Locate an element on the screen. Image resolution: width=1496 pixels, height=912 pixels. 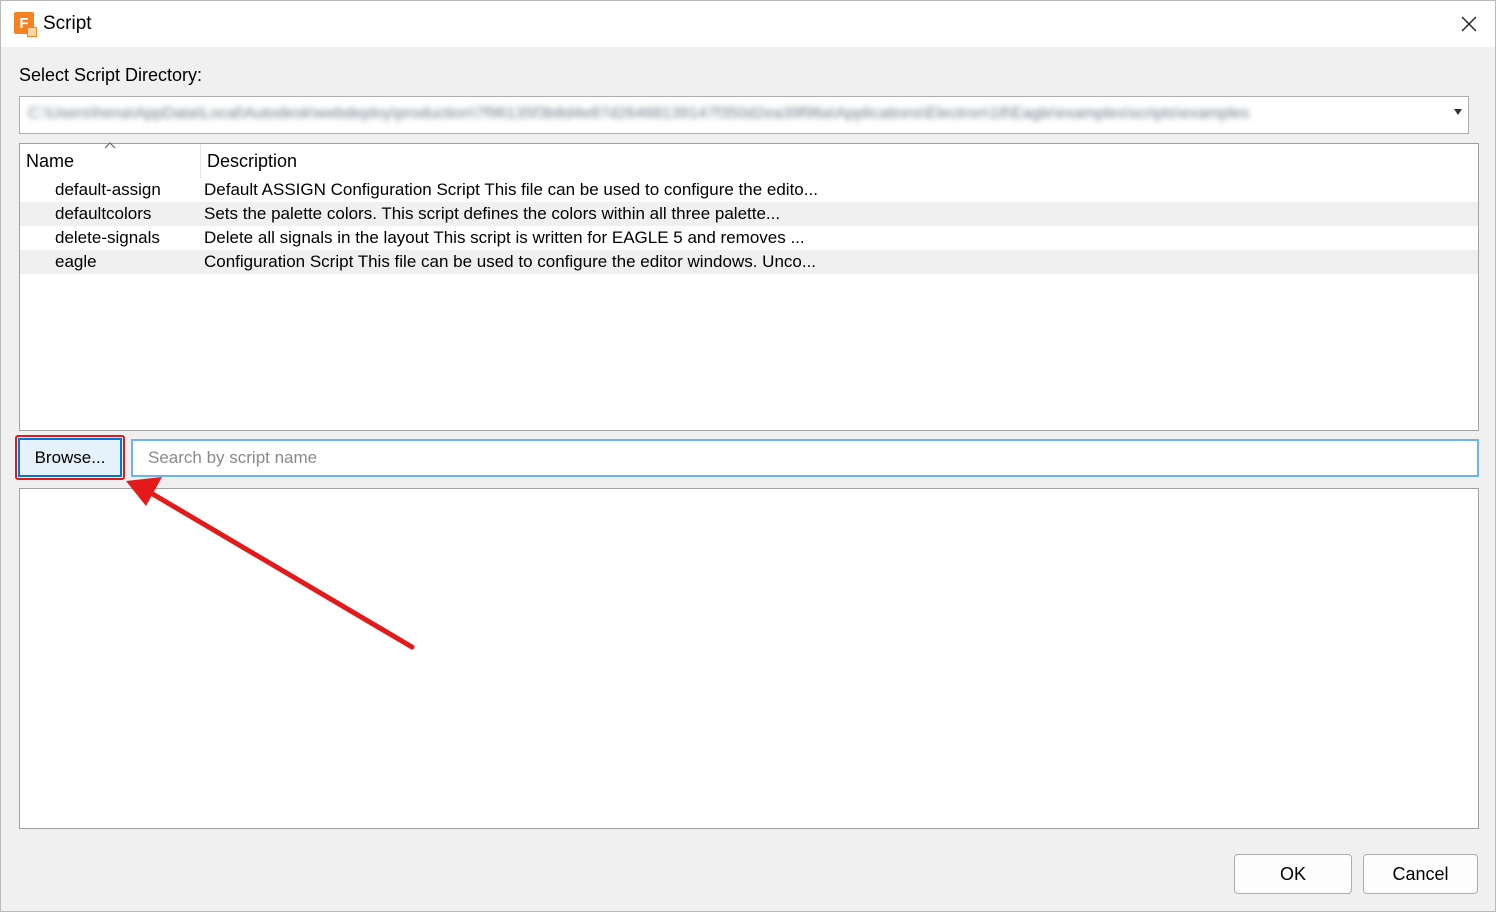
ok-button: OK is located at coordinates (1293, 874).